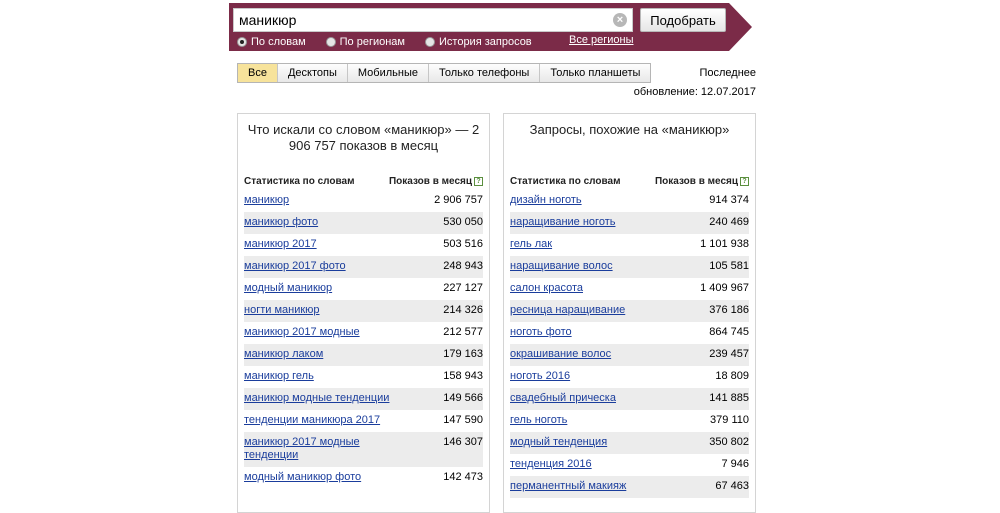  What do you see at coordinates (563, 398) in the screenshot?
I see `keyword-link: свадебный прическа` at bounding box center [563, 398].